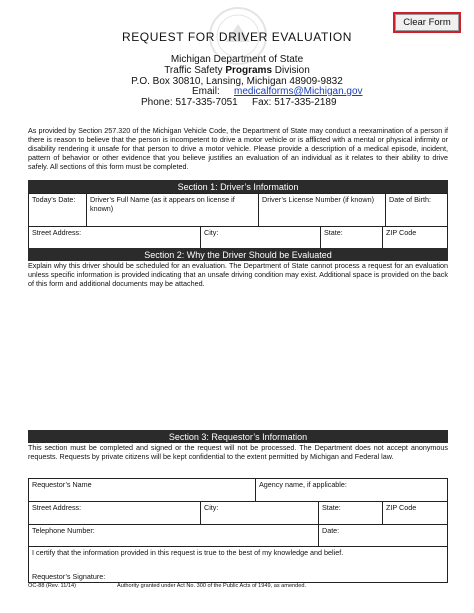  Describe the element at coordinates (351, 513) in the screenshot. I see `requestor-state-field: State:` at that location.